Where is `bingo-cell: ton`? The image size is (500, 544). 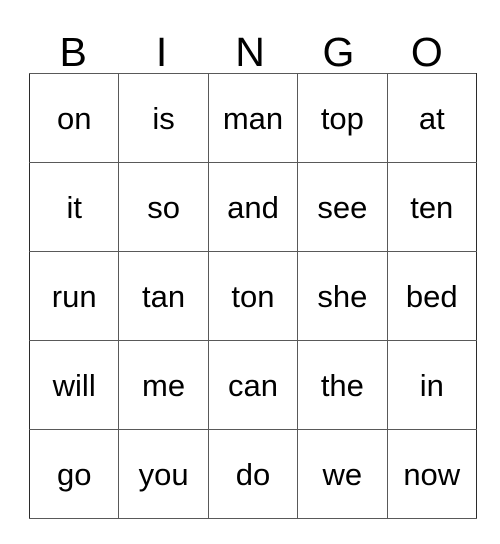
bingo-cell: ton is located at coordinates (253, 296).